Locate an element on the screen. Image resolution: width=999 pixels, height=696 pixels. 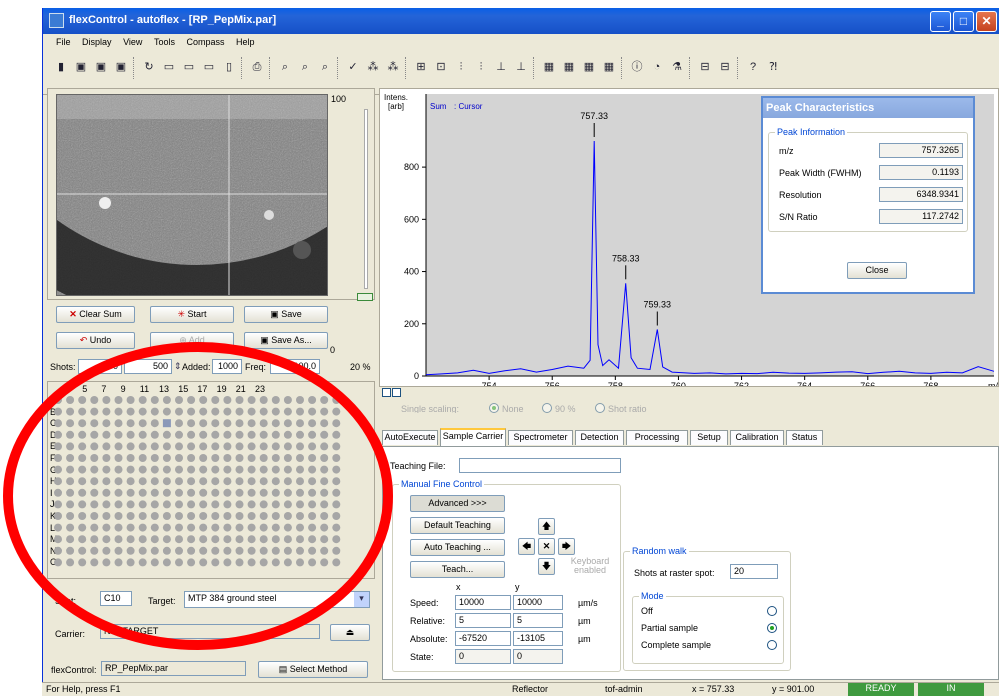
absolute-y-field: -13105 is located at coordinates (538, 638).